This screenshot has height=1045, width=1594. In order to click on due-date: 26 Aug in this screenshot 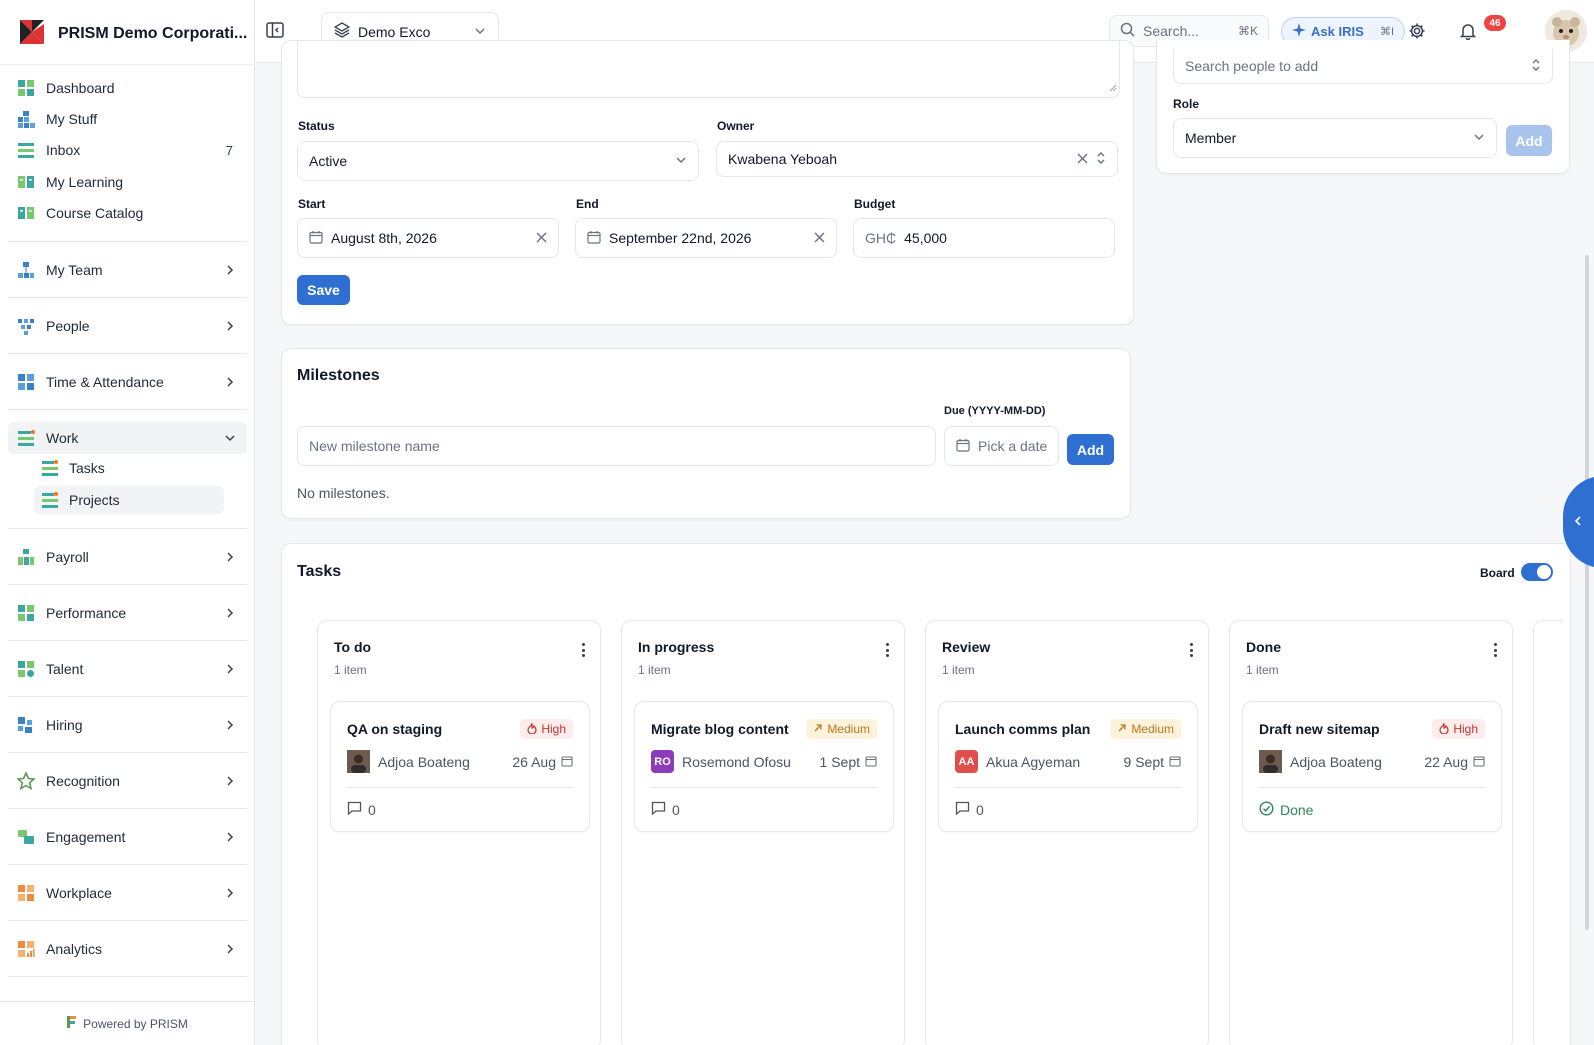, I will do `click(542, 762)`.